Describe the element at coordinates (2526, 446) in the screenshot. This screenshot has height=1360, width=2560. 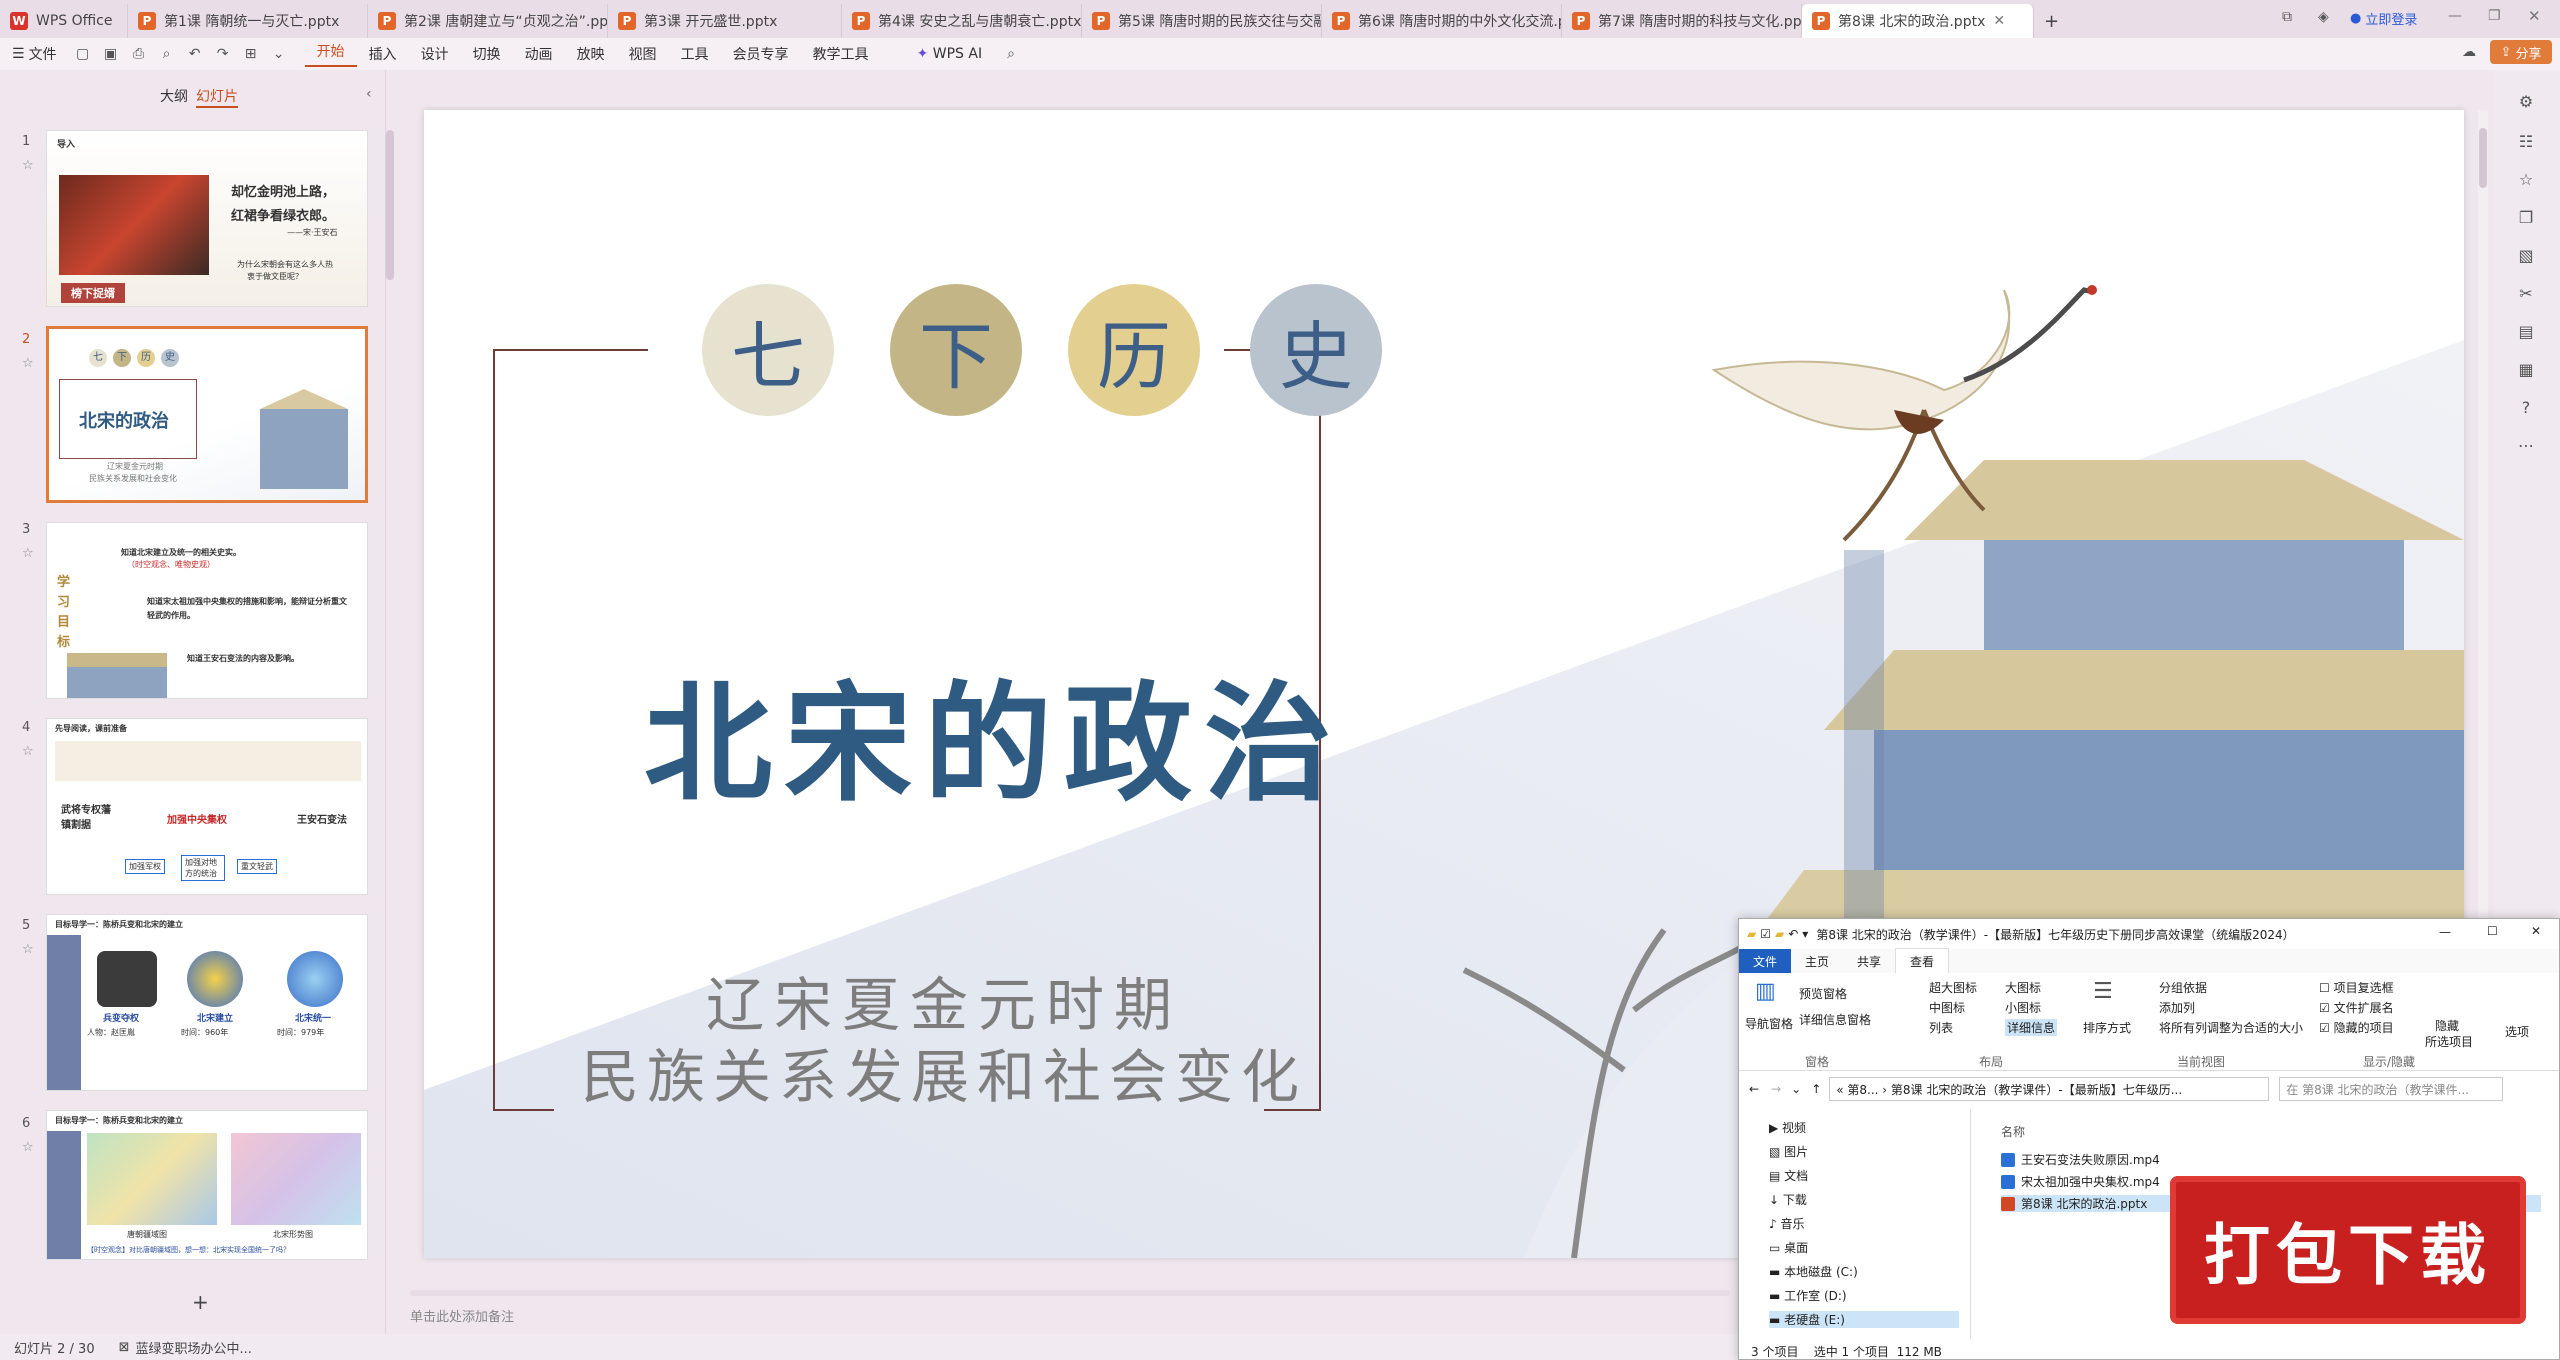
I see `more-options-icon: ⋯` at that location.